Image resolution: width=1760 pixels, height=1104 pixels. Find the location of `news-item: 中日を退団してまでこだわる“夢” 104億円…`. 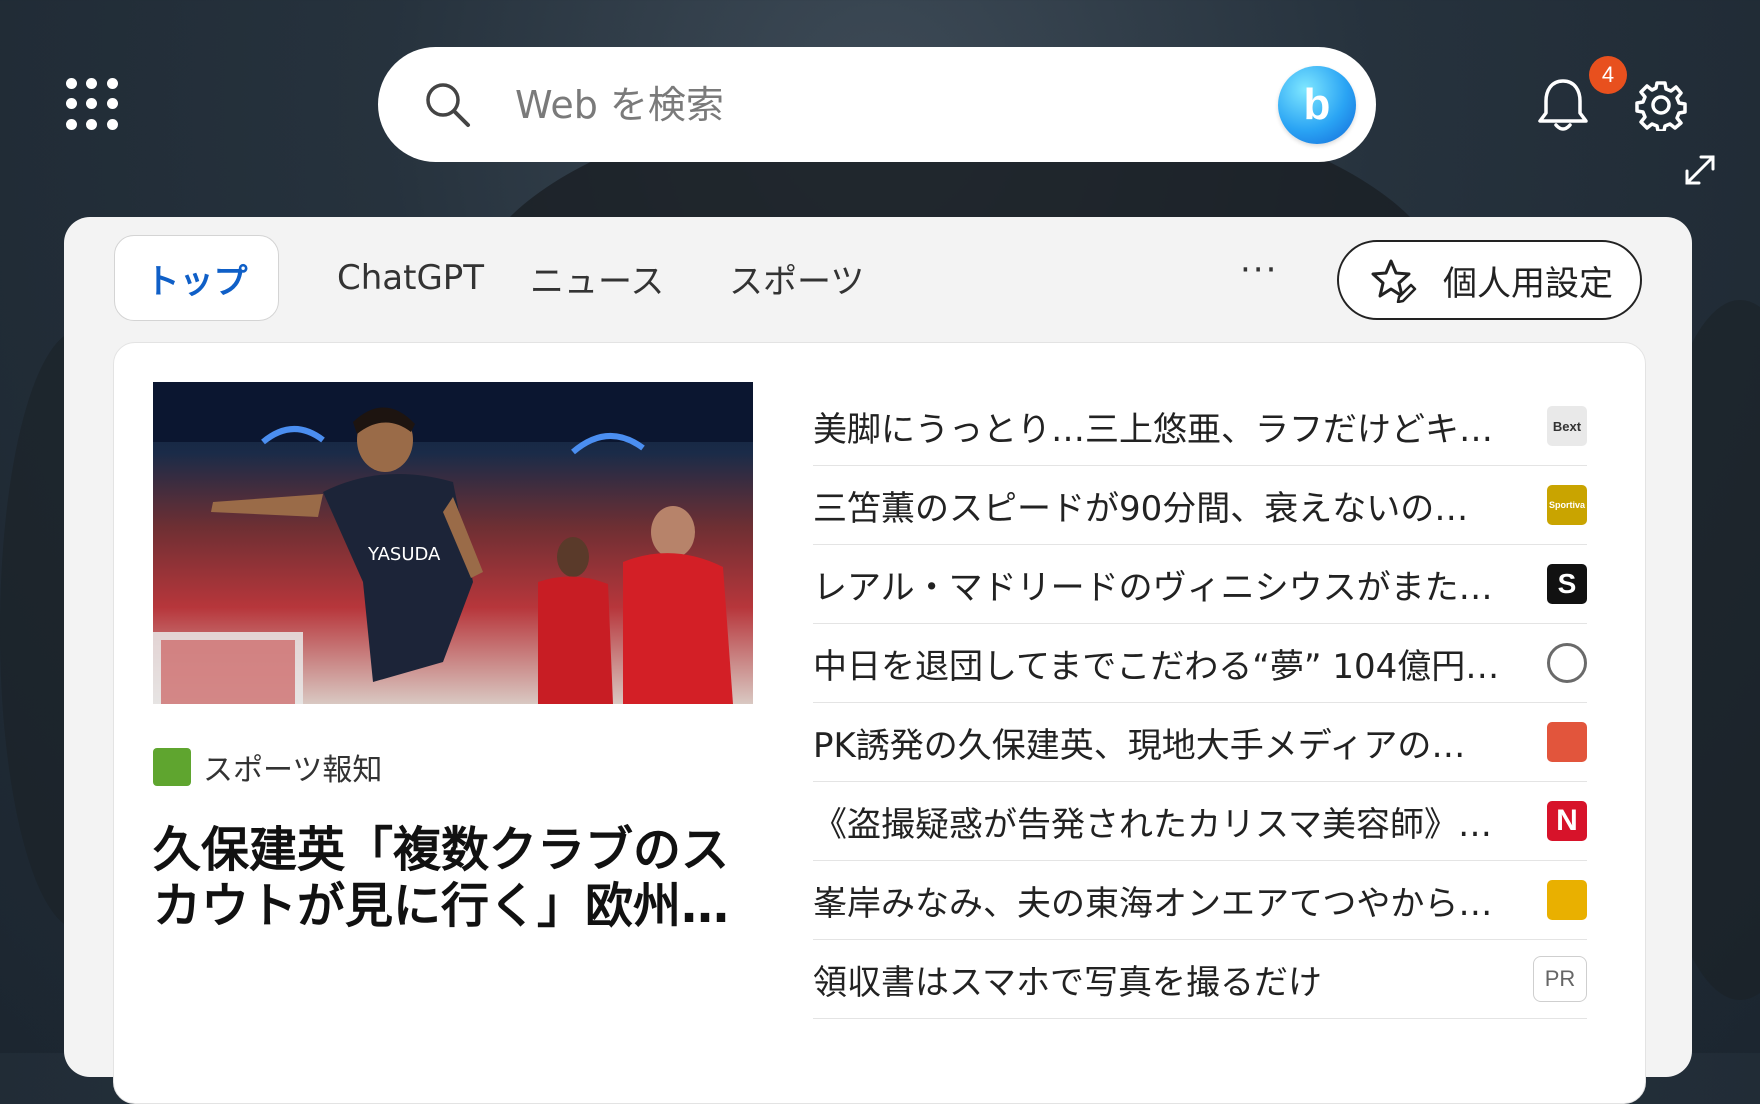

news-item: 中日を退団してまでこだわる“夢” 104億円… is located at coordinates (1200, 663).